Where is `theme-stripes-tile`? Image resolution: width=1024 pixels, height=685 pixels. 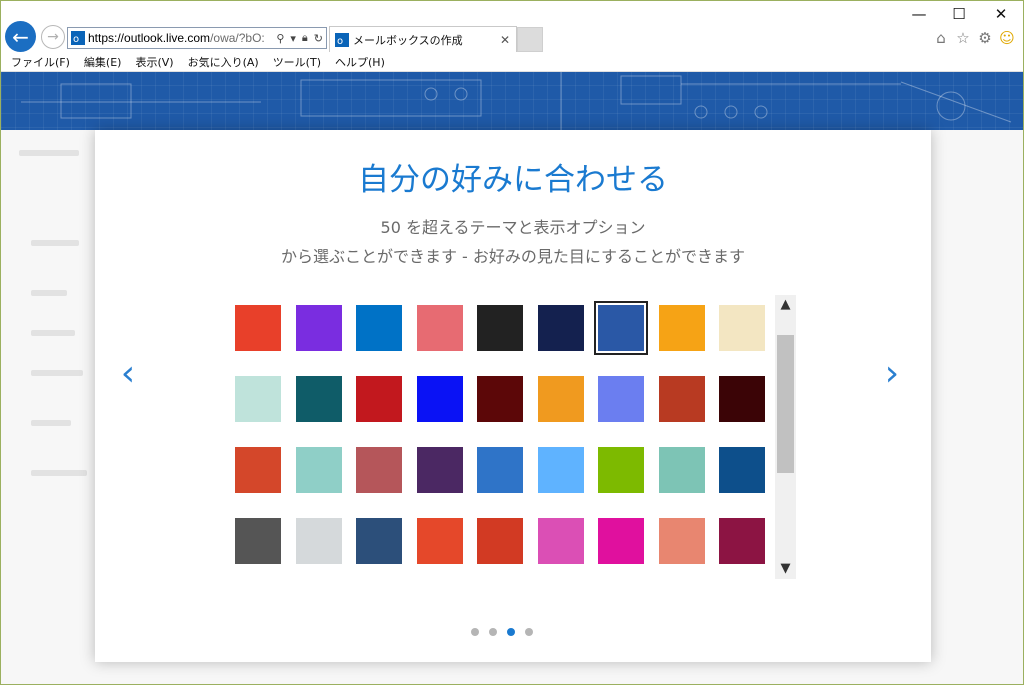
theme-stripes-tile is located at coordinates (319, 541).